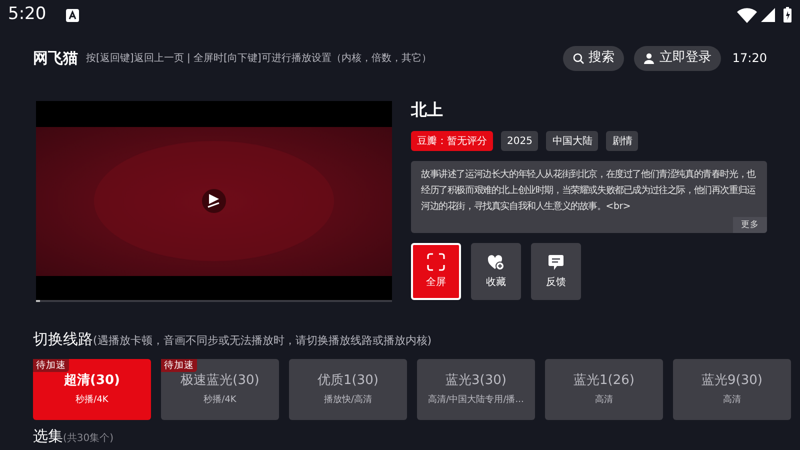  I want to click on action-button: 反馈, so click(556, 271).